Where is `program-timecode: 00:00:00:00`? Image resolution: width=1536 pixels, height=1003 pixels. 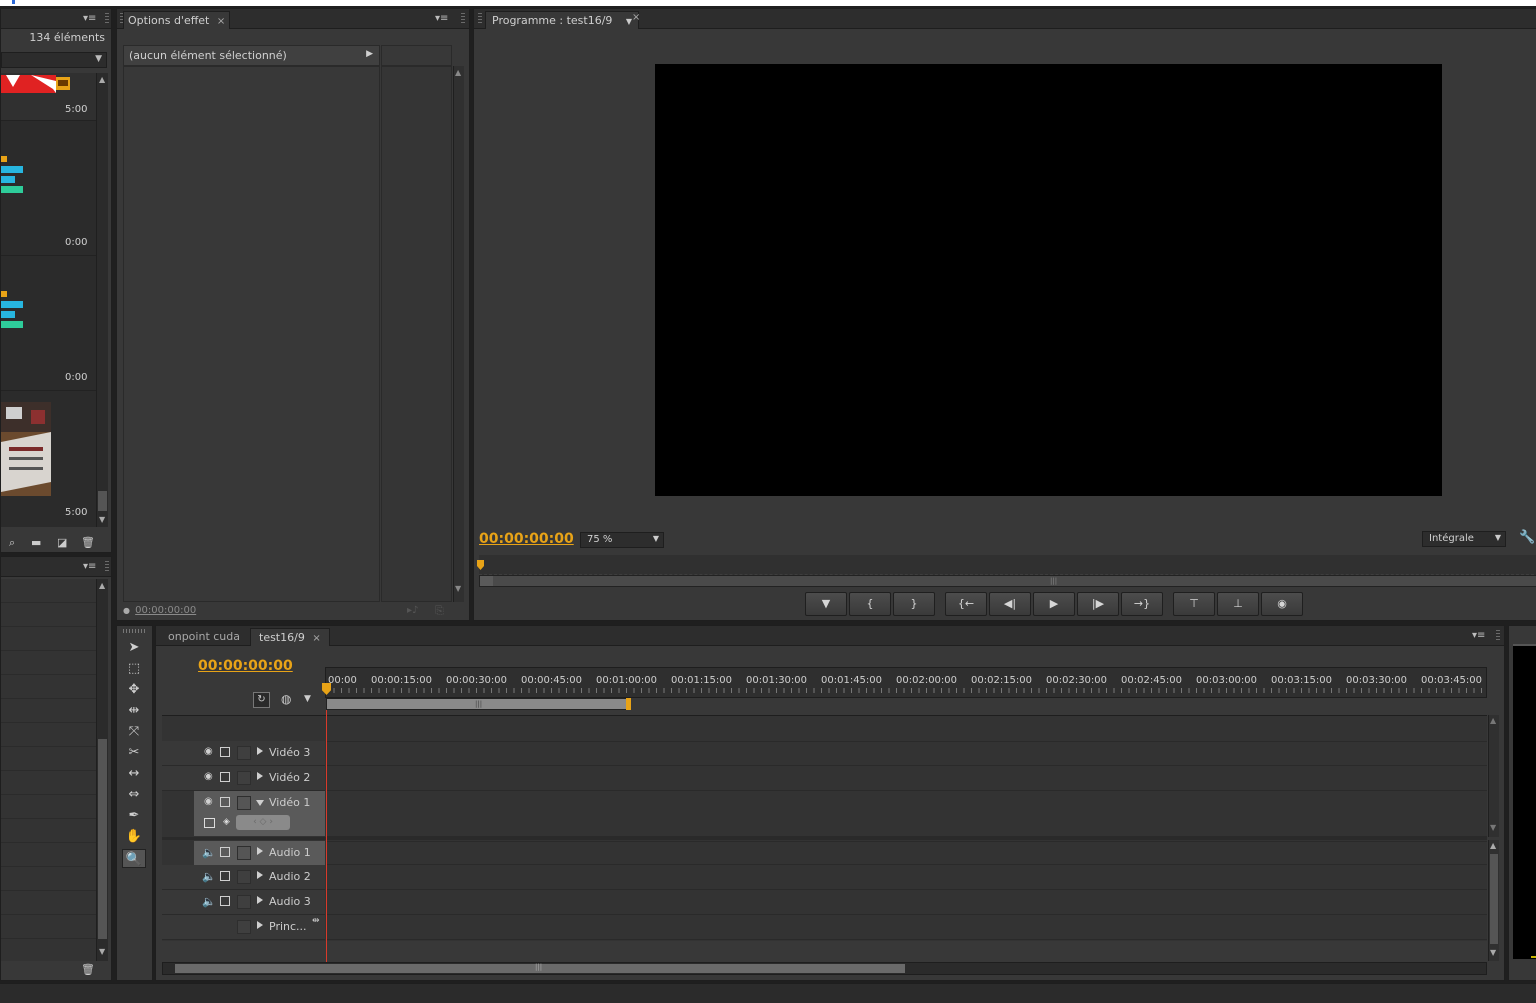
program-timecode: 00:00:00:00 is located at coordinates (526, 539).